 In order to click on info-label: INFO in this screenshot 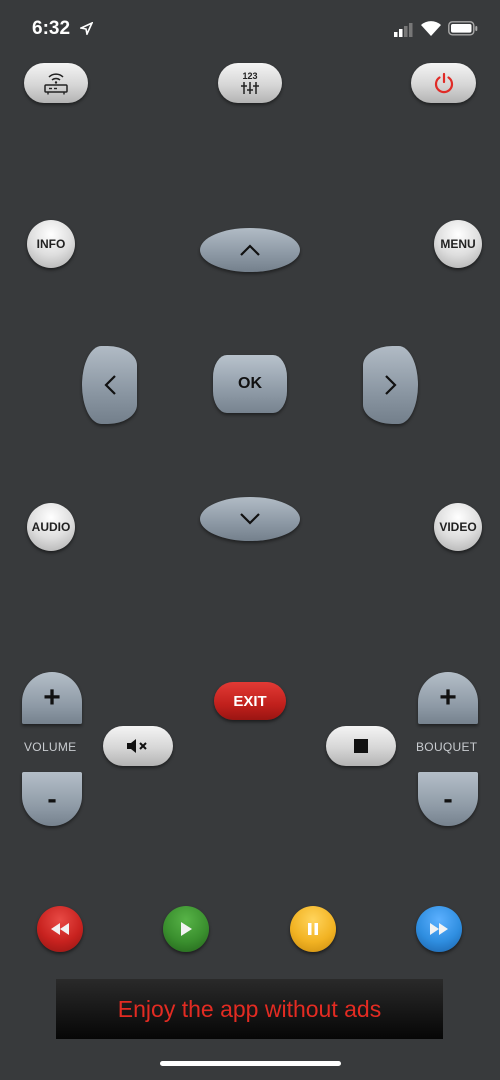, I will do `click(51, 244)`.